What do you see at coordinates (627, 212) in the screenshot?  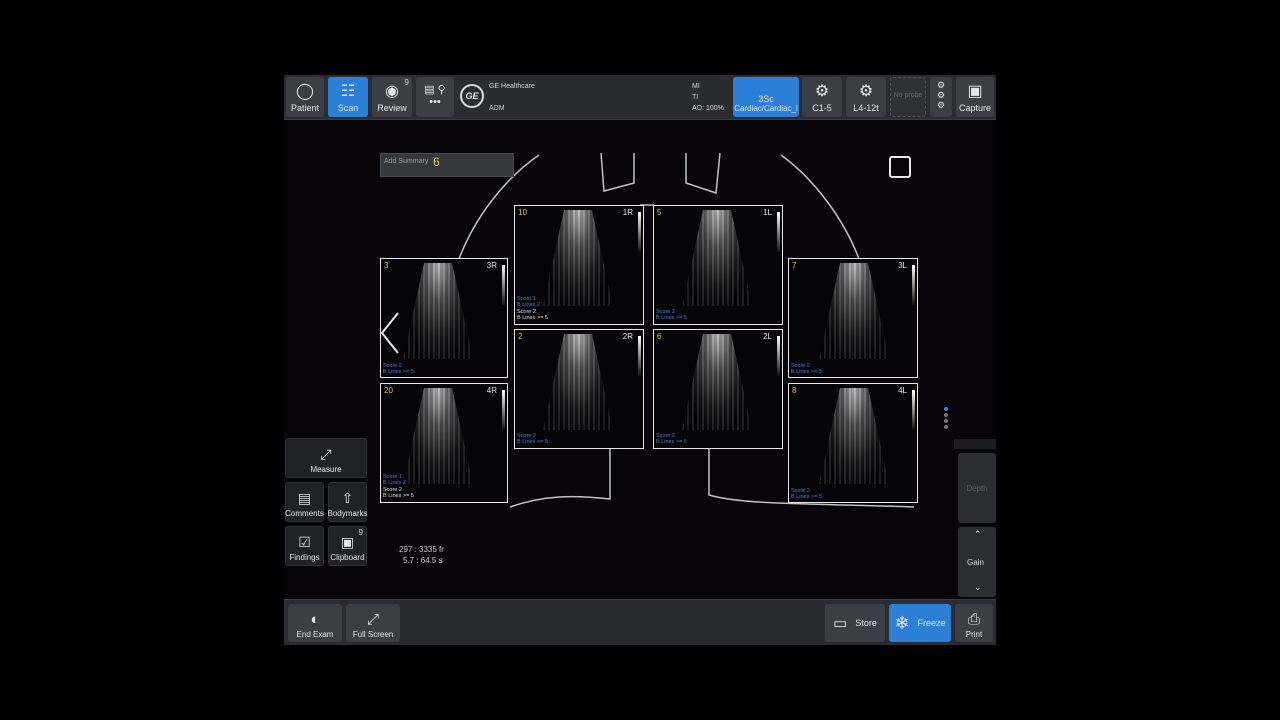 I see `tile-zone: 1R` at bounding box center [627, 212].